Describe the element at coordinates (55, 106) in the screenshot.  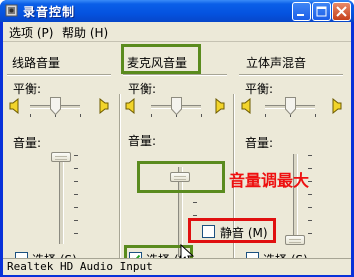
I see `line-balance-thumb` at that location.